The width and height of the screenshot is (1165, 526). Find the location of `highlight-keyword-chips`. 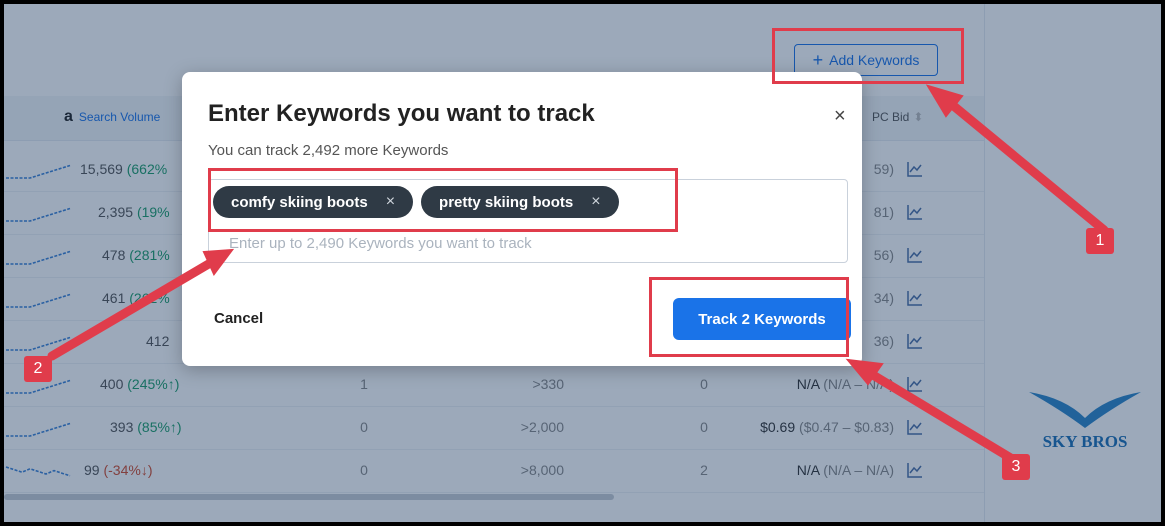

highlight-keyword-chips is located at coordinates (443, 200).